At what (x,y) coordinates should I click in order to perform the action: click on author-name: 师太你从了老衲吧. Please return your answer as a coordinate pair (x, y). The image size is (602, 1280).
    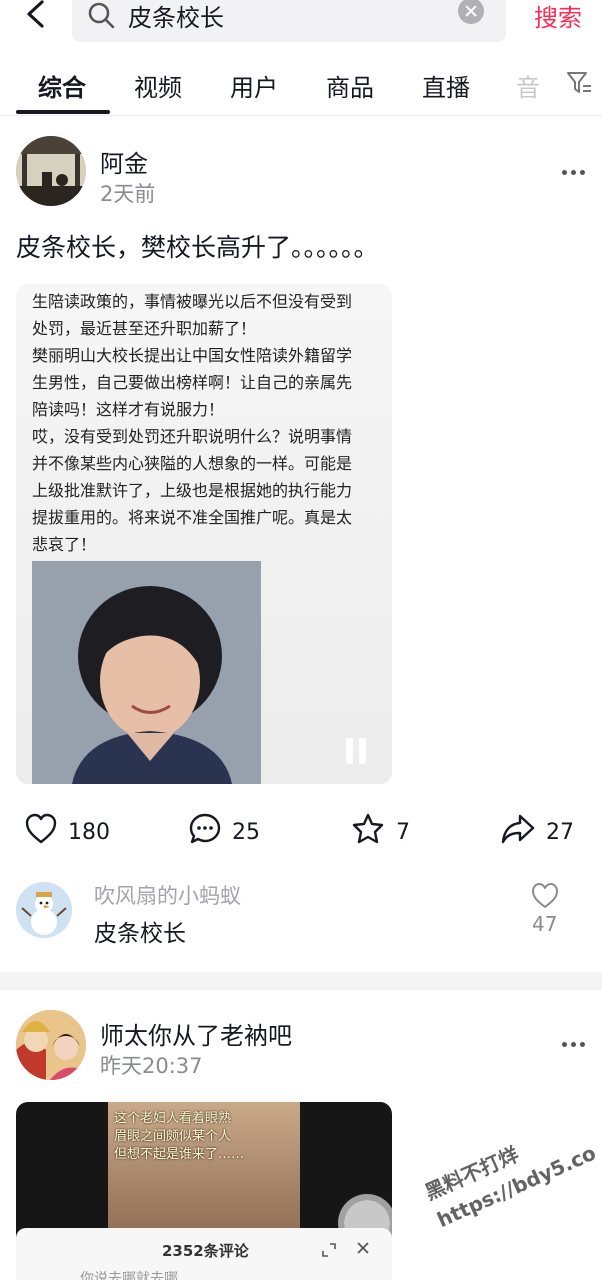
    Looking at the image, I should click on (196, 1033).